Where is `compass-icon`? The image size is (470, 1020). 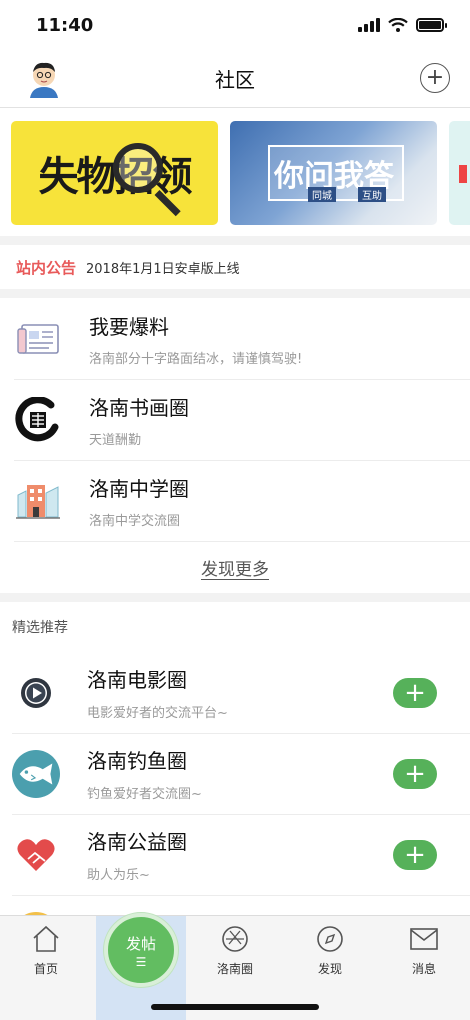 compass-icon is located at coordinates (330, 939).